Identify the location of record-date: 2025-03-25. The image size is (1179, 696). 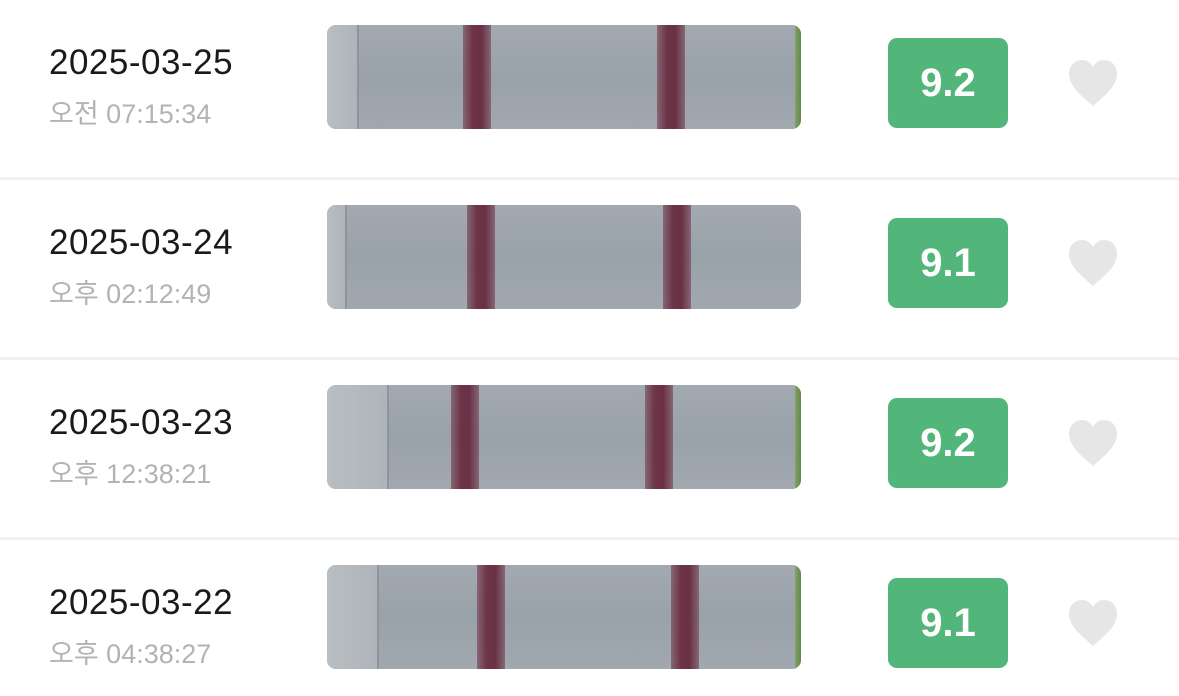
(141, 62).